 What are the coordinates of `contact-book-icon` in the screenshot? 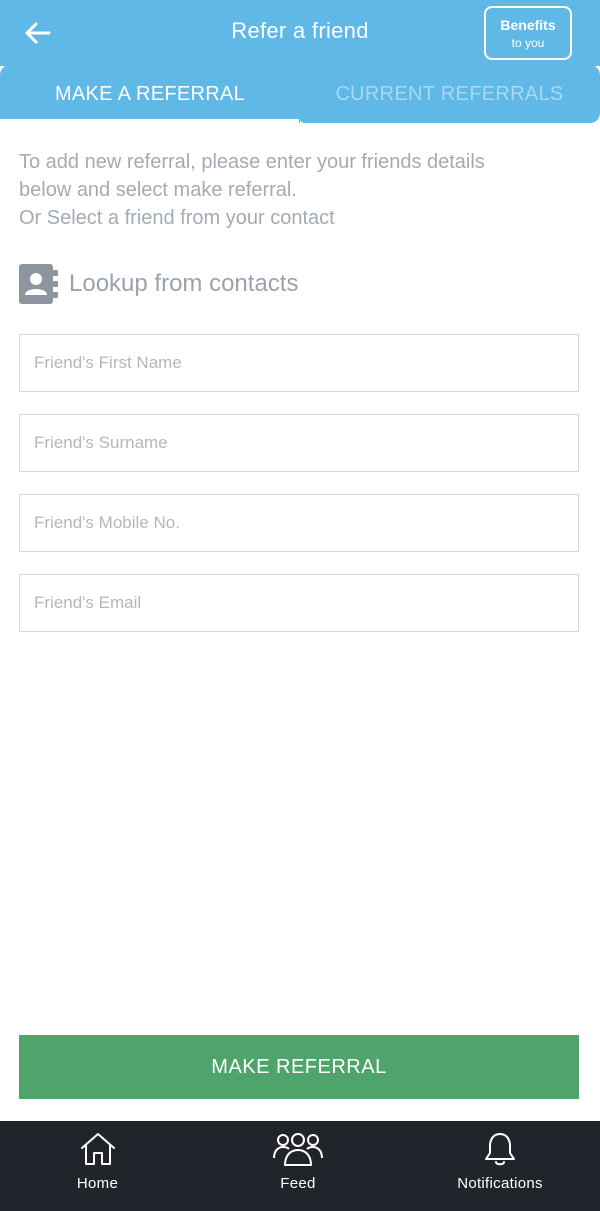 It's located at (38, 284).